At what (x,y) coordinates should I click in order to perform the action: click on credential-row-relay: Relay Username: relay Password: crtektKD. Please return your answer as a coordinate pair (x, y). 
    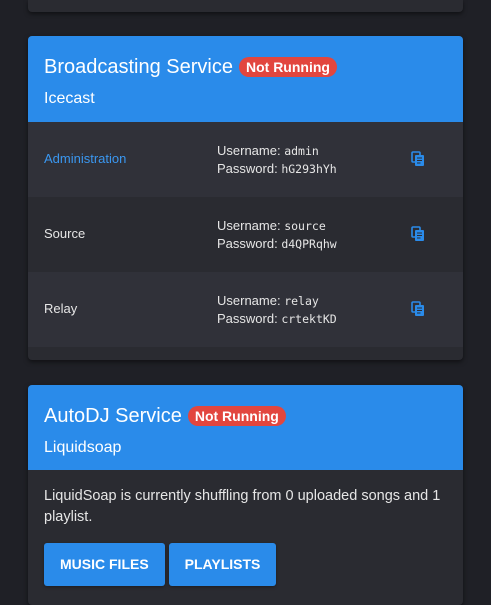
    Looking at the image, I should click on (245, 309).